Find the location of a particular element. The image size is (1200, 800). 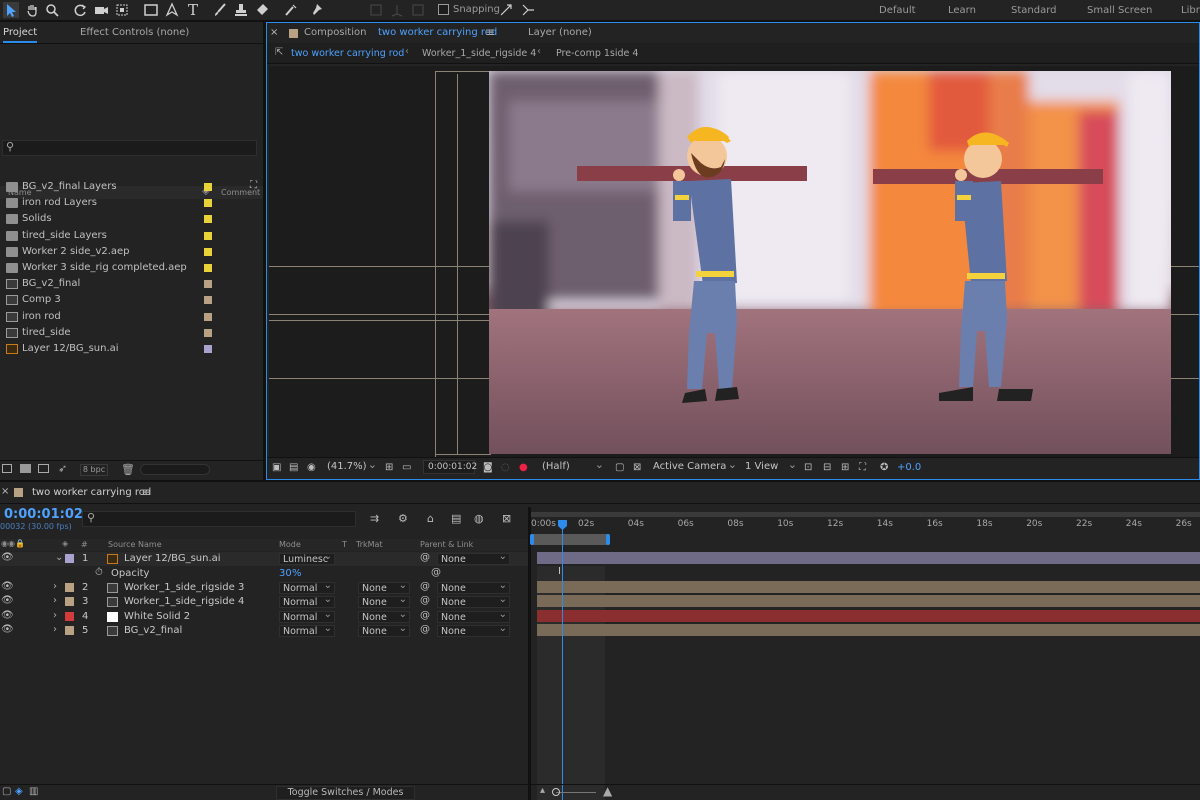

selection-tool-icon is located at coordinates (11, 10).